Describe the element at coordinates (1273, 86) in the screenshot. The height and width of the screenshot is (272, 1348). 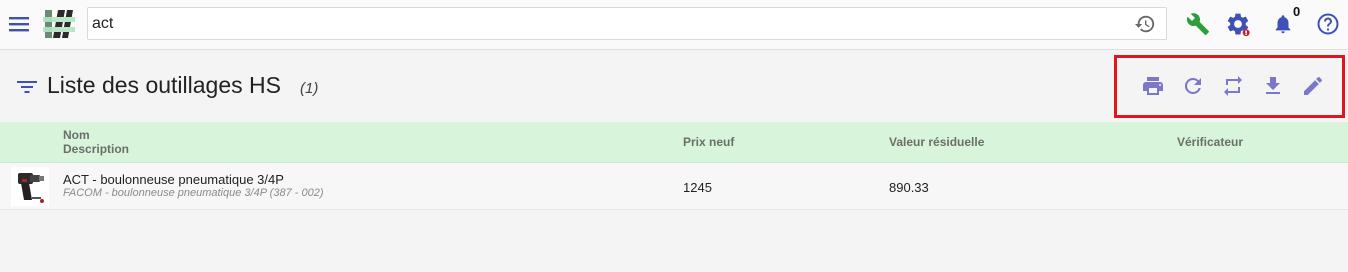
I see `download-icon` at that location.